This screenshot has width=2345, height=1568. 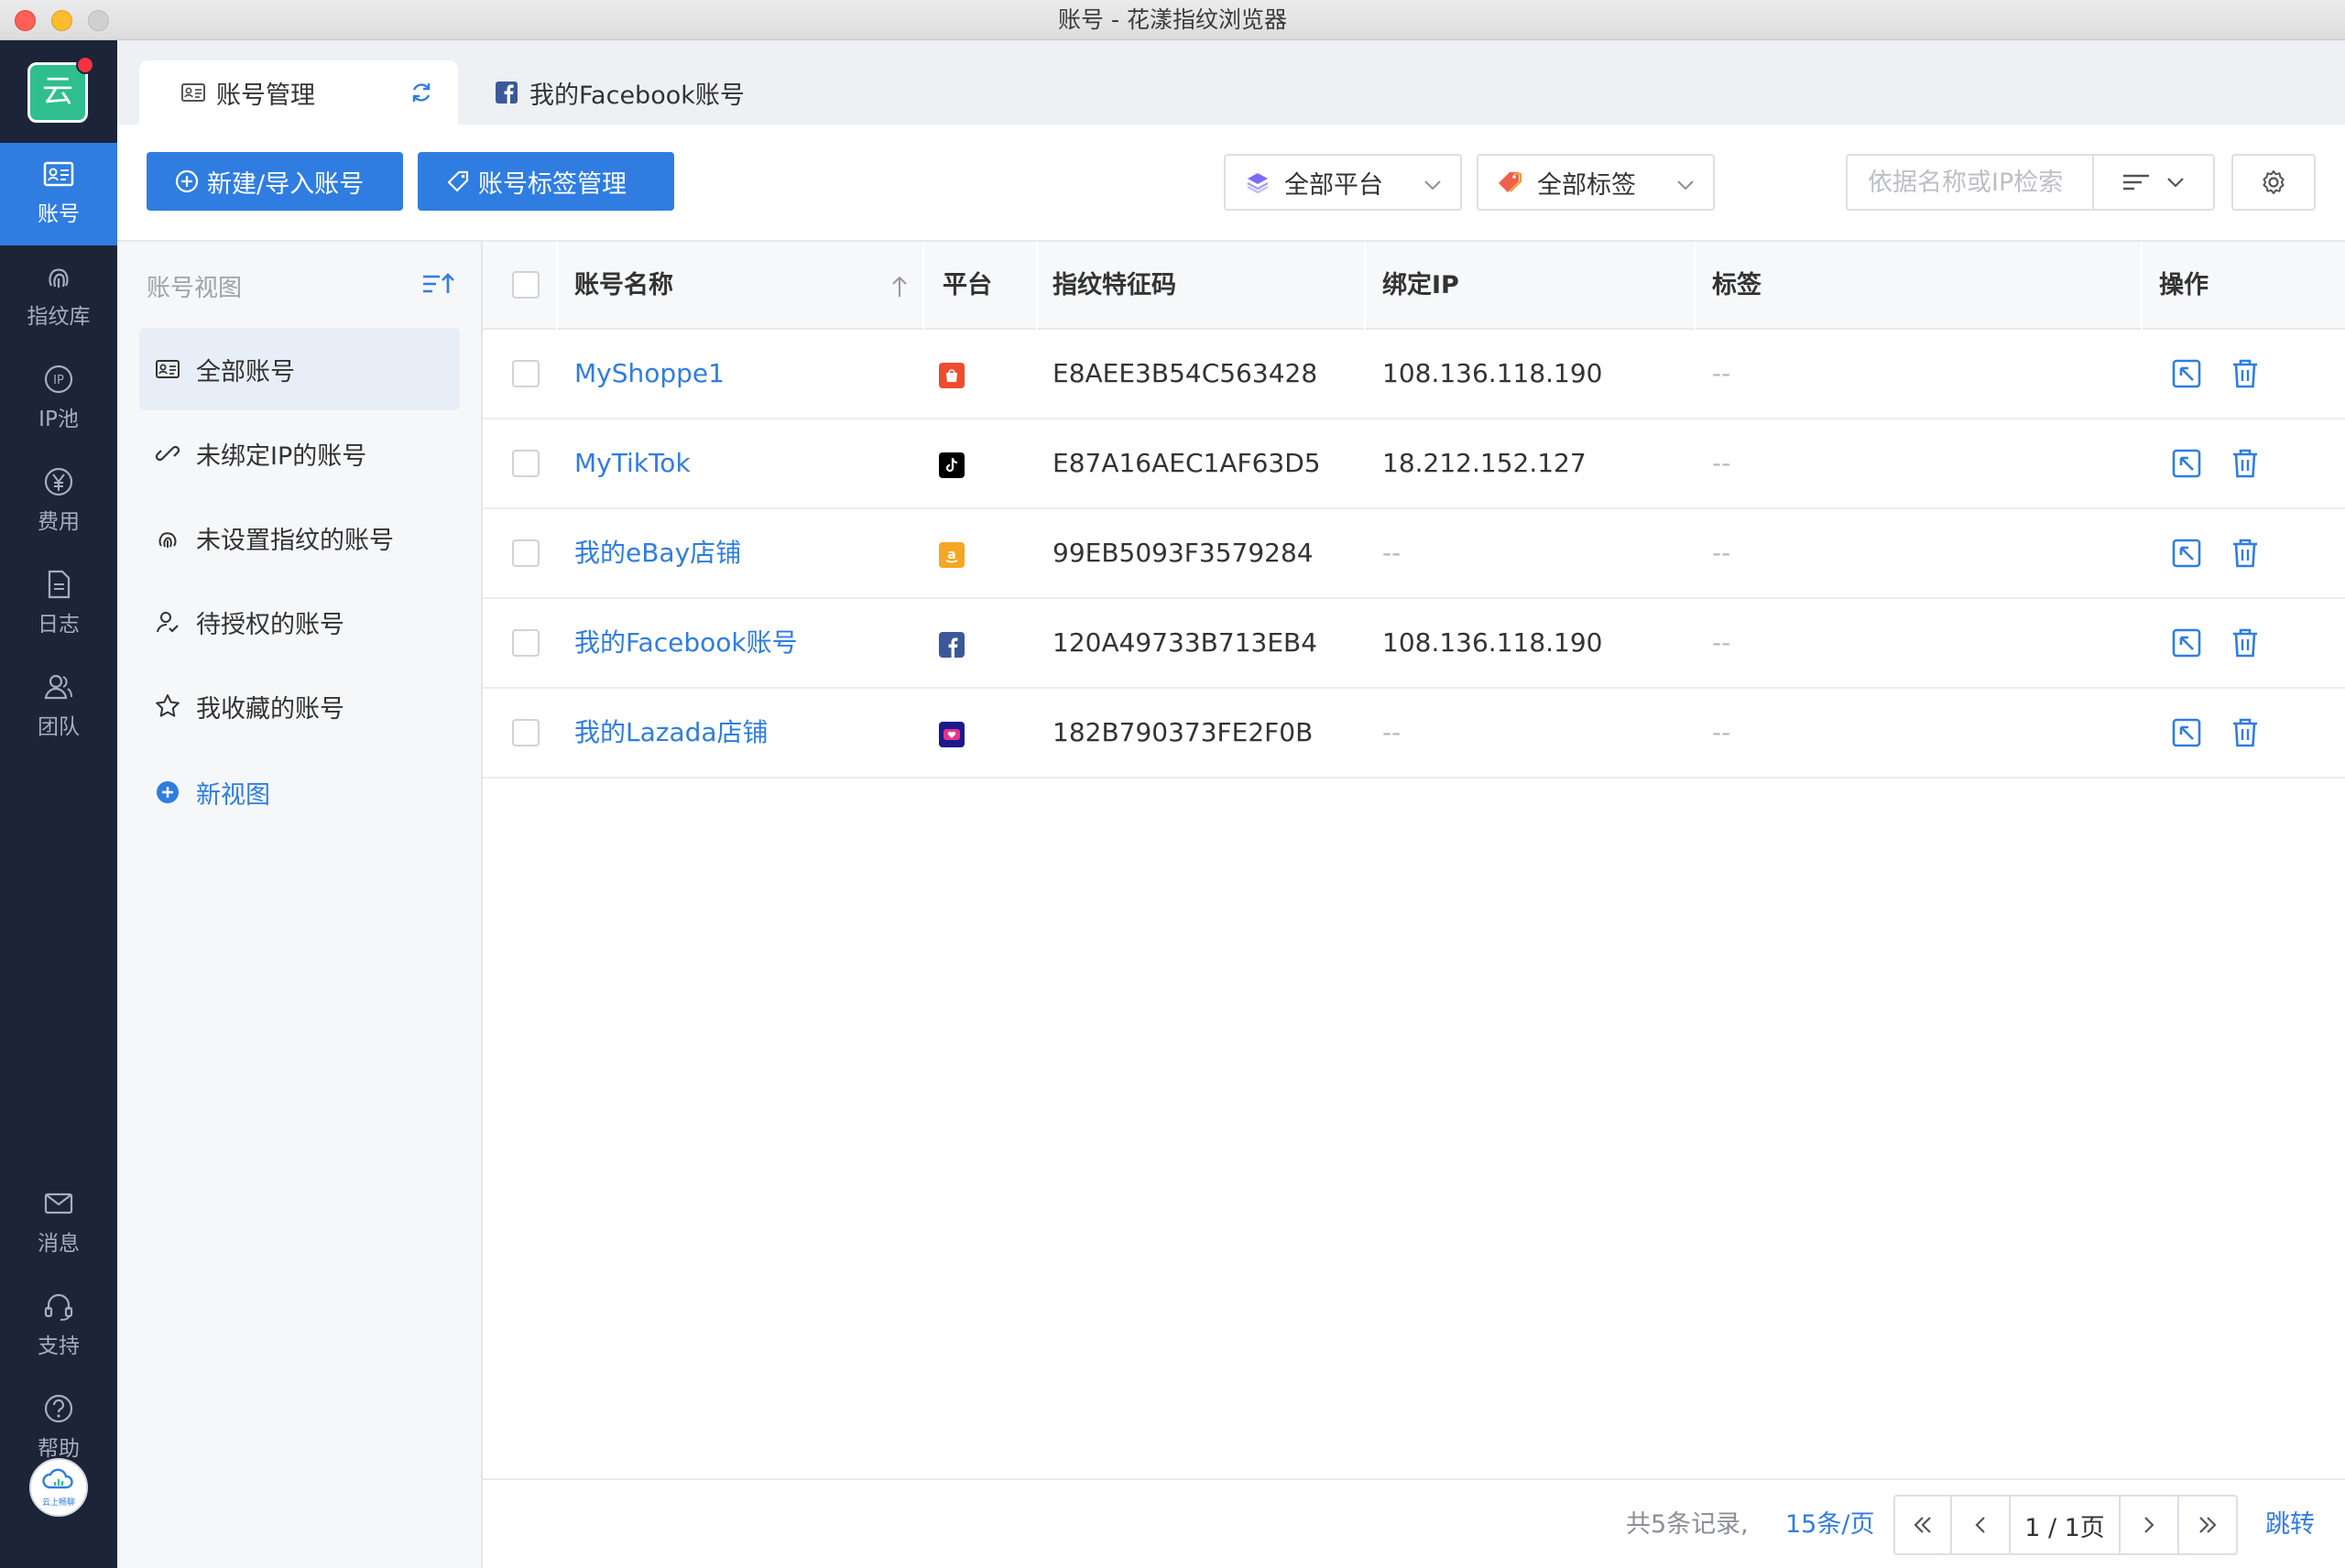 I want to click on next-page-button, so click(x=2150, y=1525).